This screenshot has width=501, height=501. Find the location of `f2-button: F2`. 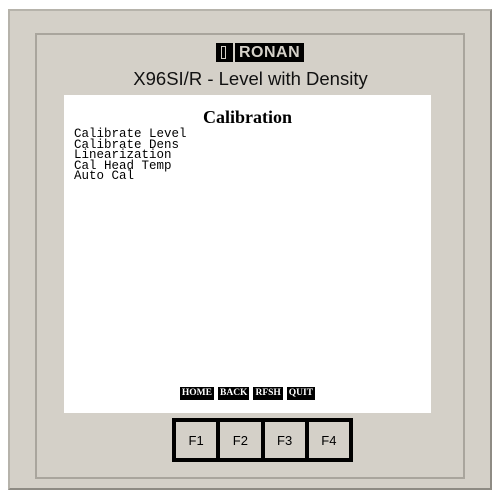

f2-button: F2 is located at coordinates (240, 440).